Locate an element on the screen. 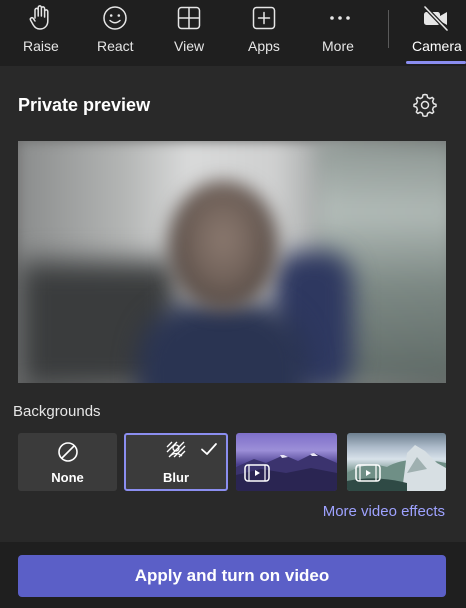 The width and height of the screenshot is (466, 608). hand-icon is located at coordinates (39, 17).